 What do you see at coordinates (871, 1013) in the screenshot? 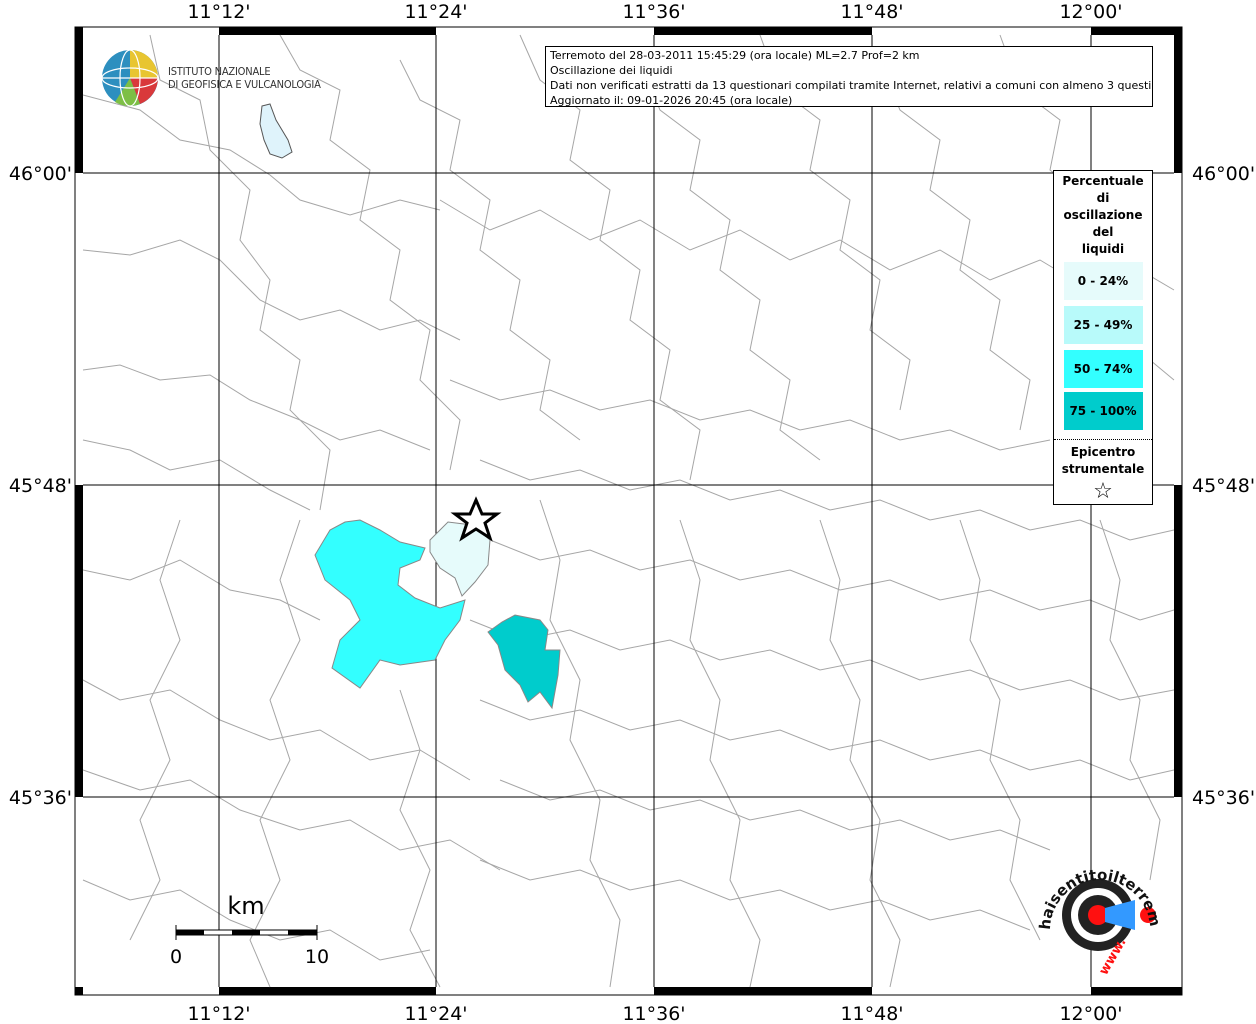
I see `lon-label-bottom: 11°48'` at bounding box center [871, 1013].